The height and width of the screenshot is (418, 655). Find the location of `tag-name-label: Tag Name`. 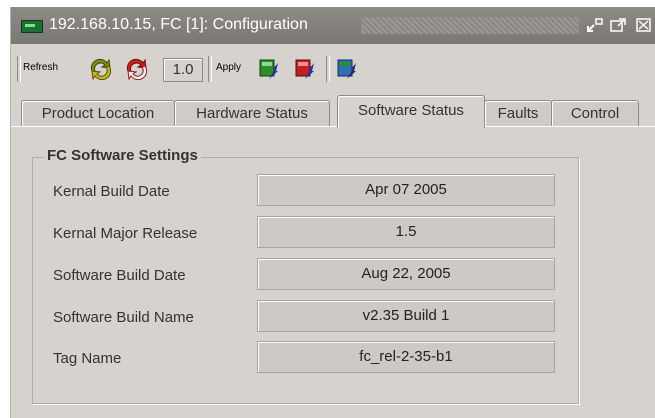

tag-name-label: Tag Name is located at coordinates (87, 358).